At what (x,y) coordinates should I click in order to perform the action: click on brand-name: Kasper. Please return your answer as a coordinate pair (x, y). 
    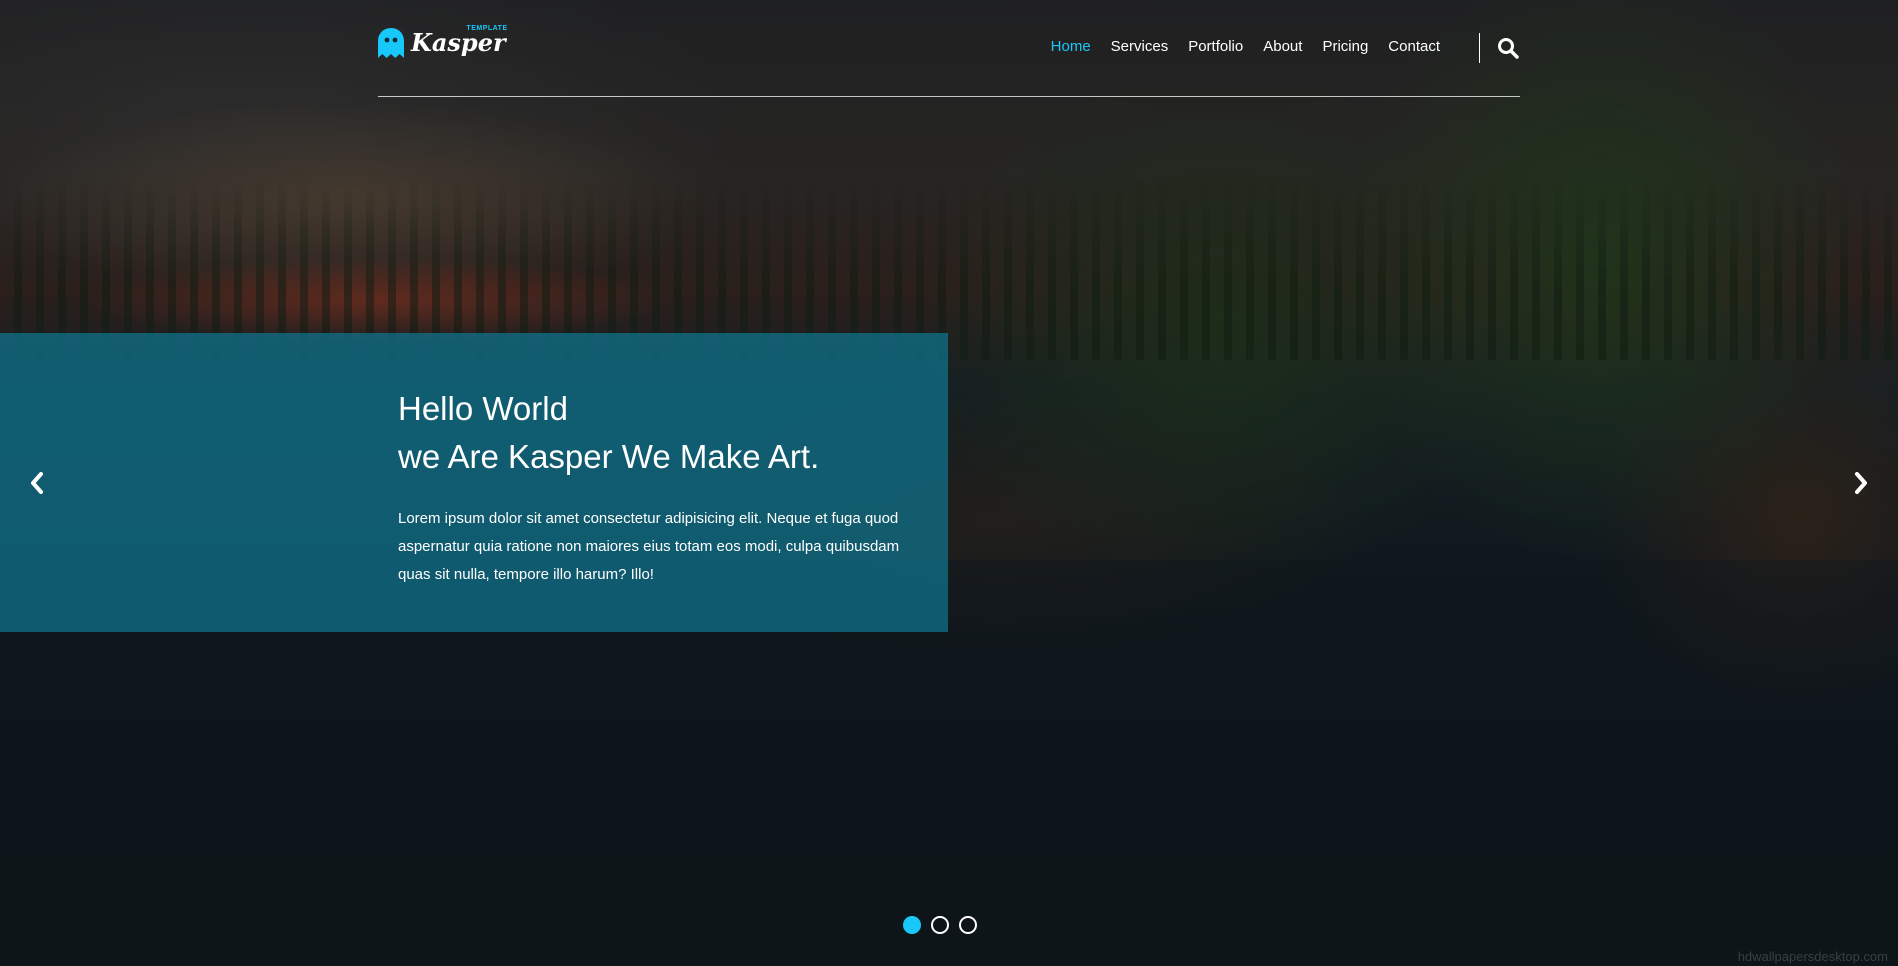
    Looking at the image, I should click on (458, 42).